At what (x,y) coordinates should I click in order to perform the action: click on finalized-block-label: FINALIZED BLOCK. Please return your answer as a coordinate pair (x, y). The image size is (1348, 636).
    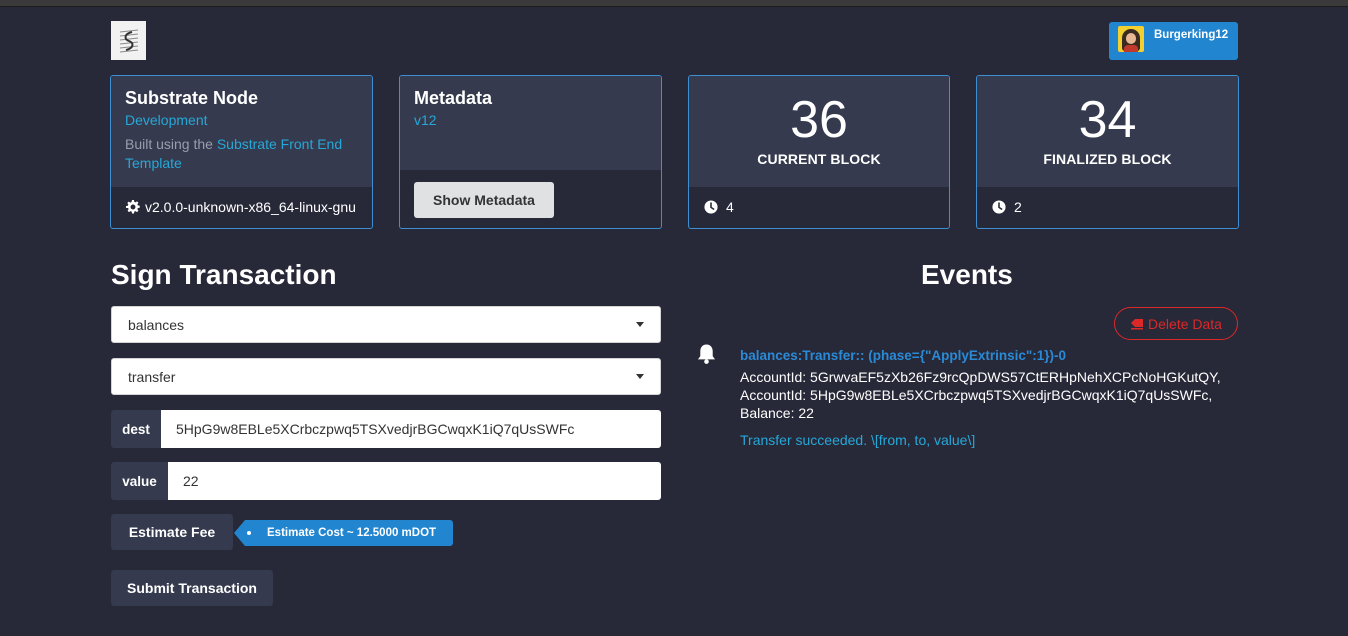
    Looking at the image, I should click on (1107, 159).